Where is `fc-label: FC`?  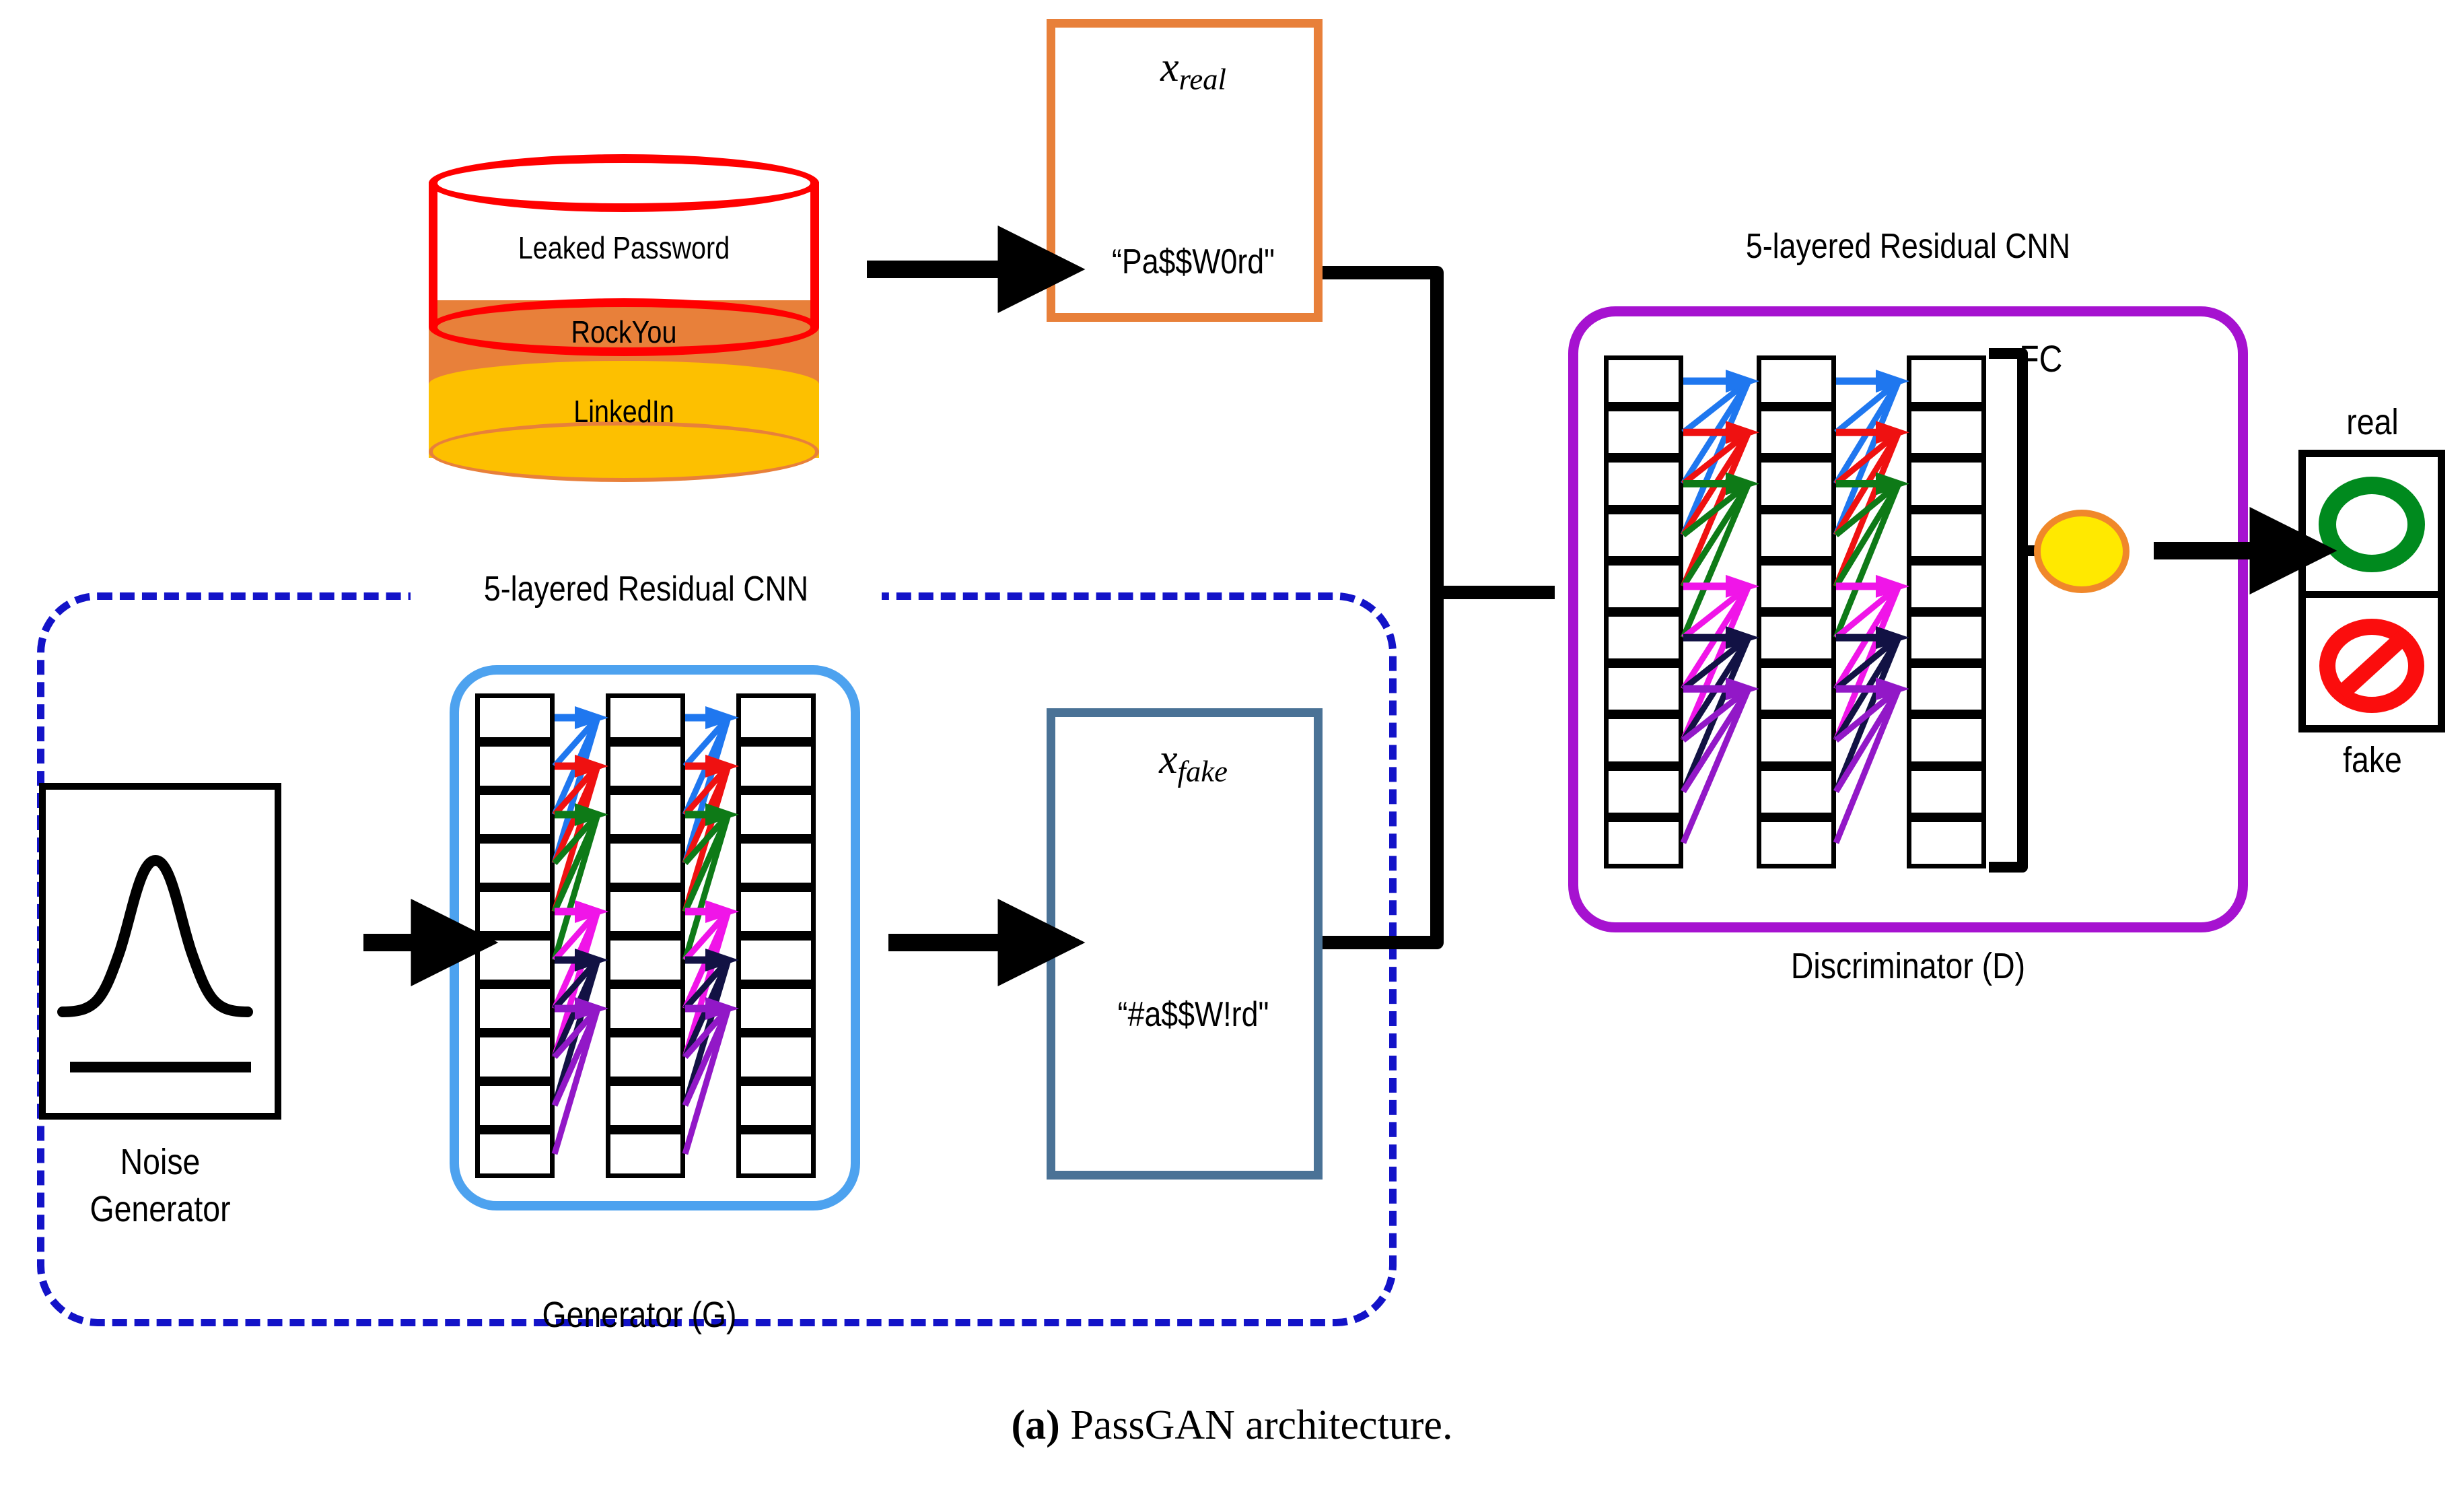
fc-label: FC is located at coordinates (2041, 358).